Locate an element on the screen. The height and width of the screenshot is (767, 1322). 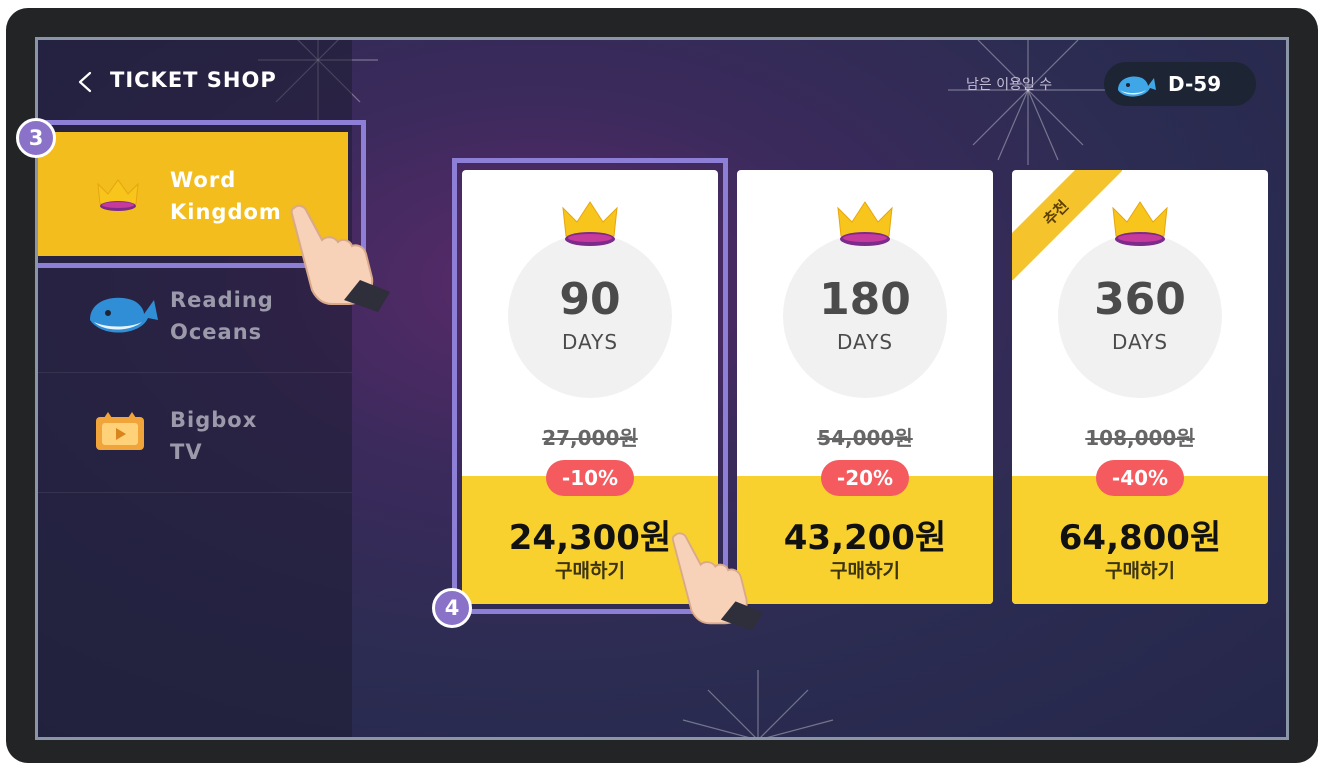
sidebar-item-label: Bigbox is located at coordinates (214, 420).